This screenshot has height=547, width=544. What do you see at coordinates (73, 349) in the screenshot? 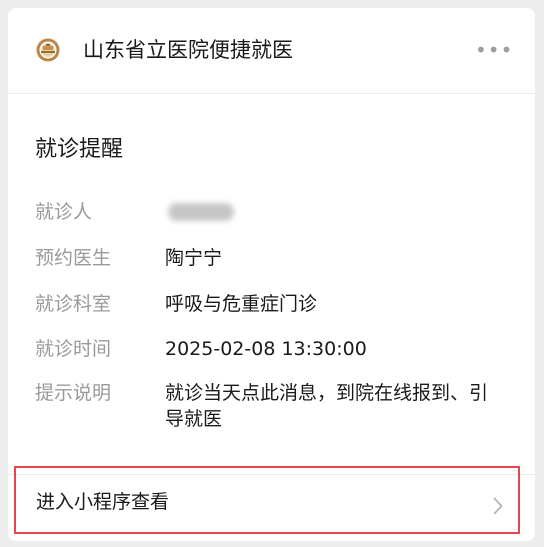
I see `row-label: 就诊时间` at bounding box center [73, 349].